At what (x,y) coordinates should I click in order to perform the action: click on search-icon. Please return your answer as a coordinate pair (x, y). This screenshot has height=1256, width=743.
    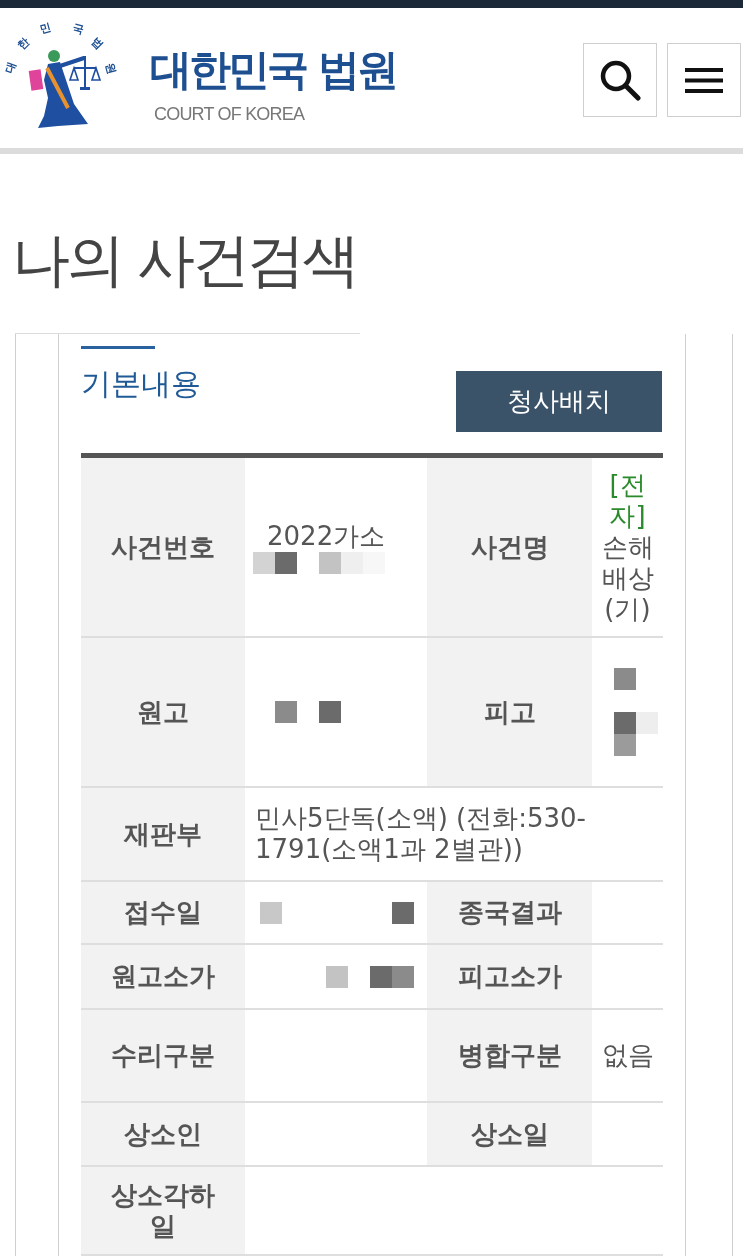
    Looking at the image, I should click on (620, 80).